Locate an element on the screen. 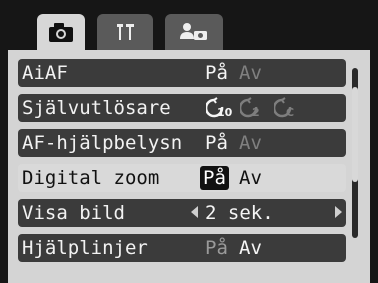  scrollbar-thumb is located at coordinates (355, 134).